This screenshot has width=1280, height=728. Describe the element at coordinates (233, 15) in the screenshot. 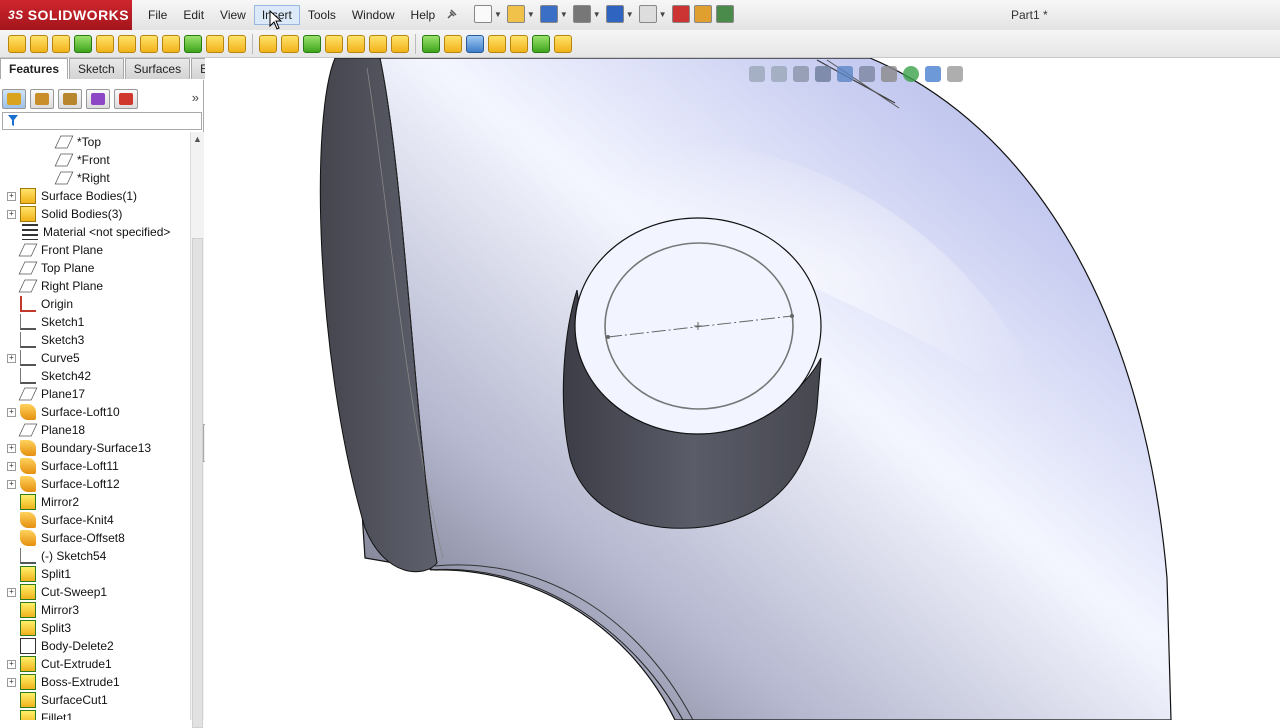

I see `menu-view: View` at that location.